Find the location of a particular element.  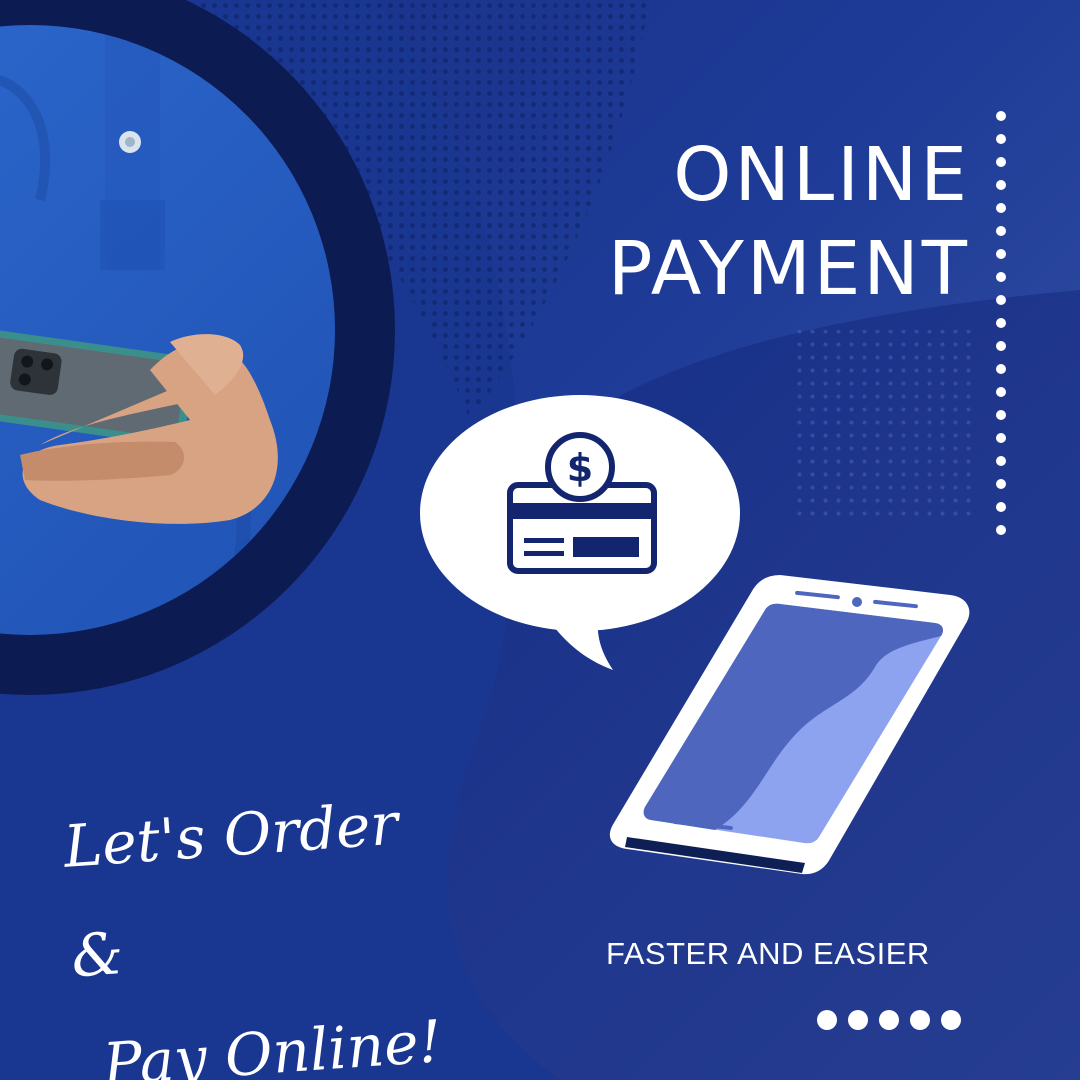

coin-symbol: $ is located at coordinates (580, 468).